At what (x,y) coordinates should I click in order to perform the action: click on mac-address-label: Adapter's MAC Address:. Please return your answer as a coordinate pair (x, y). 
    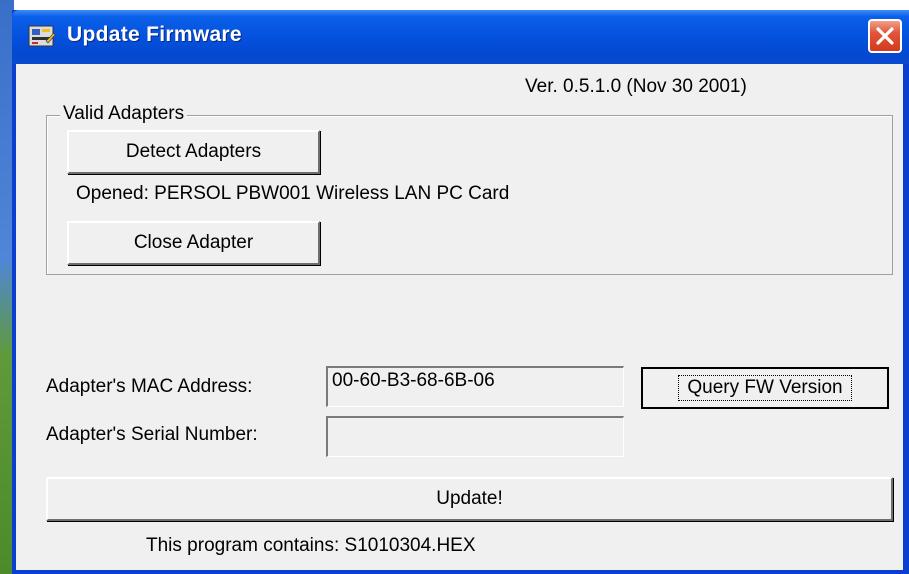
    Looking at the image, I should click on (149, 386).